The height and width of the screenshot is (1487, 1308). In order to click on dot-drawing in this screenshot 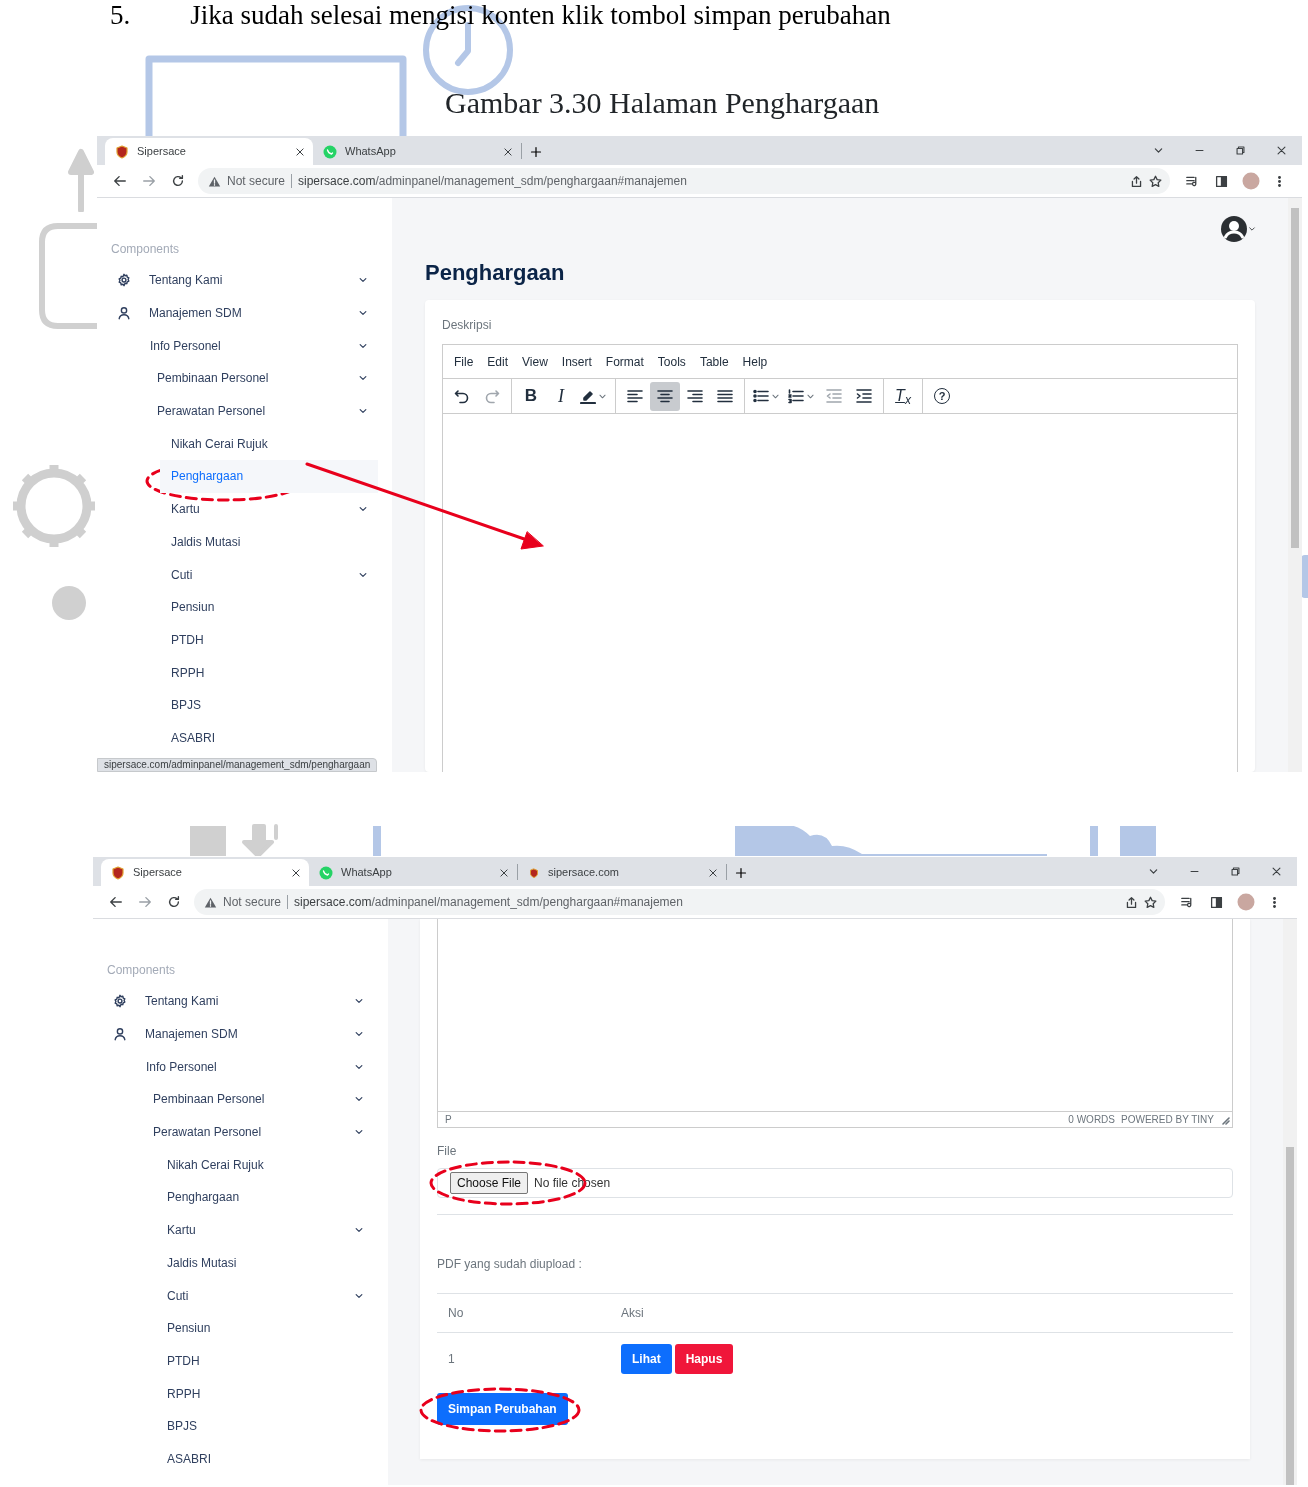, I will do `click(69, 603)`.